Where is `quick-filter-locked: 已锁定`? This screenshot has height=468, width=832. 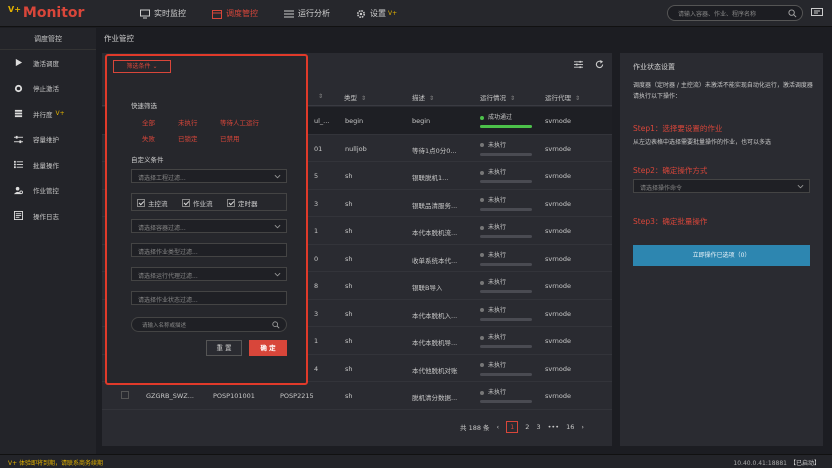
quick-filter-locked: 已锁定 is located at coordinates (188, 138).